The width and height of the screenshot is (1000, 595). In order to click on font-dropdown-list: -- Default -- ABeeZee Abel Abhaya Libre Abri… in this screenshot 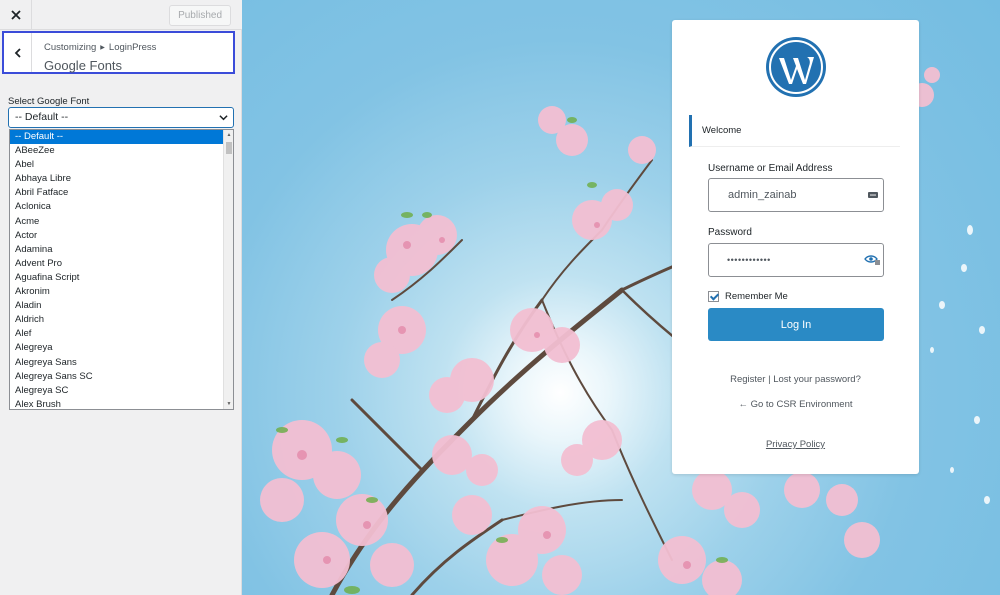, I will do `click(121, 269)`.